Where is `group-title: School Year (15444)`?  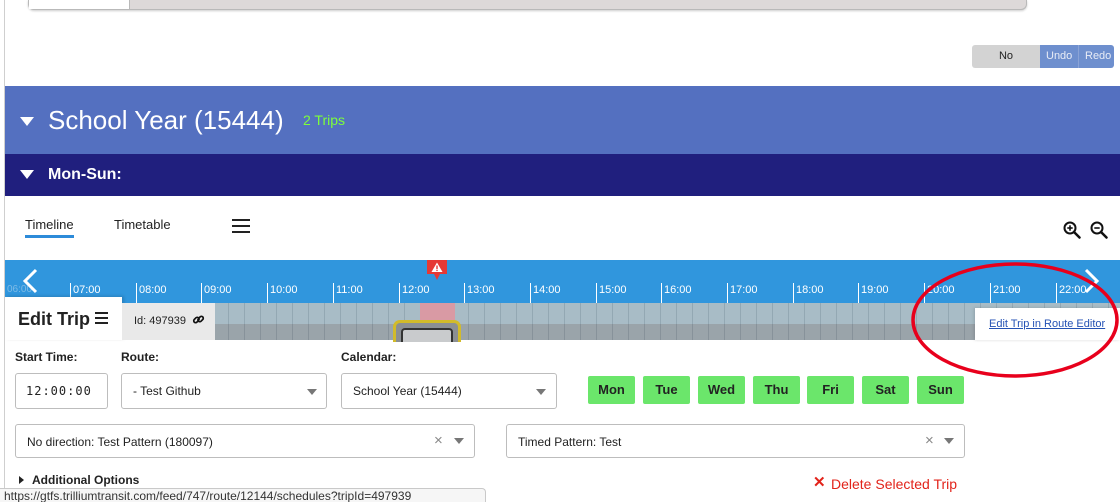 group-title: School Year (15444) is located at coordinates (166, 120).